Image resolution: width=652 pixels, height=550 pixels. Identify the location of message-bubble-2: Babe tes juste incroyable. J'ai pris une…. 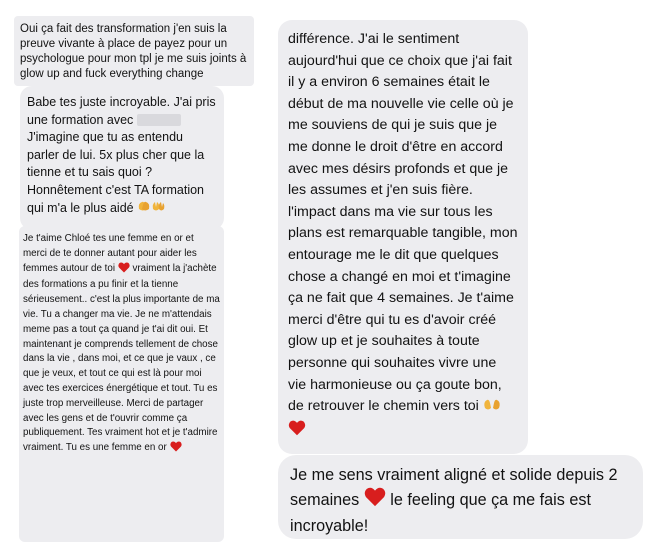
(122, 158).